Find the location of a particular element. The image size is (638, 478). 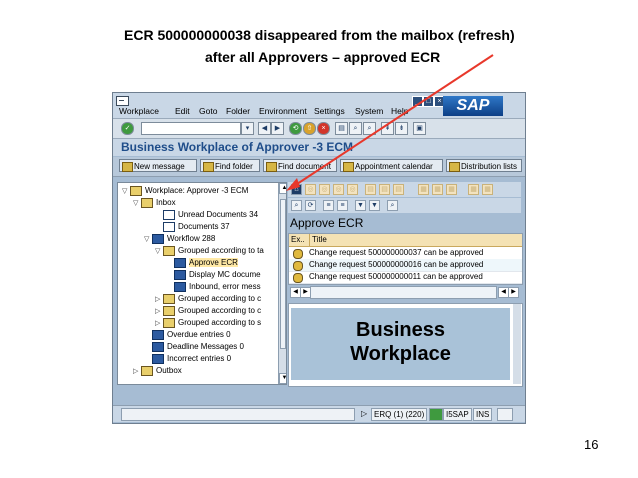

column-header-ex: Ex.. is located at coordinates (298, 240).